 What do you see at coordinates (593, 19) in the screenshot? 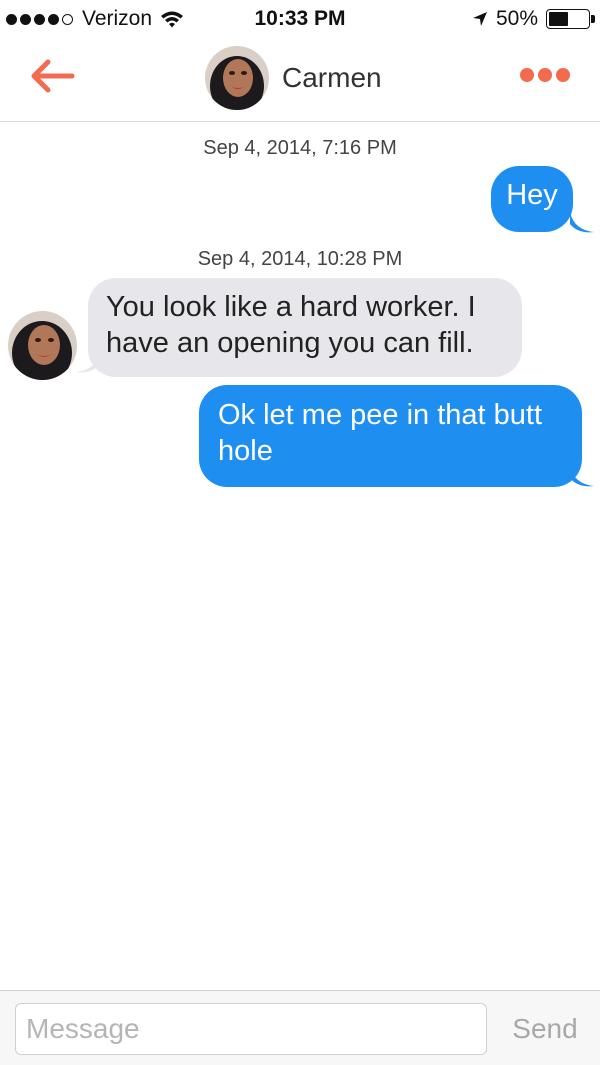
I see `battery-nub` at bounding box center [593, 19].